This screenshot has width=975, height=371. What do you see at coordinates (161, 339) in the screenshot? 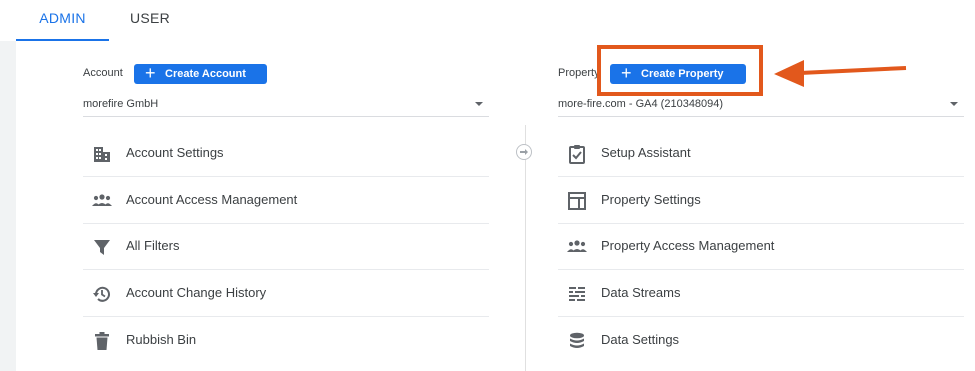
I see `rubbish-bin-label: Rubbish Bin` at bounding box center [161, 339].